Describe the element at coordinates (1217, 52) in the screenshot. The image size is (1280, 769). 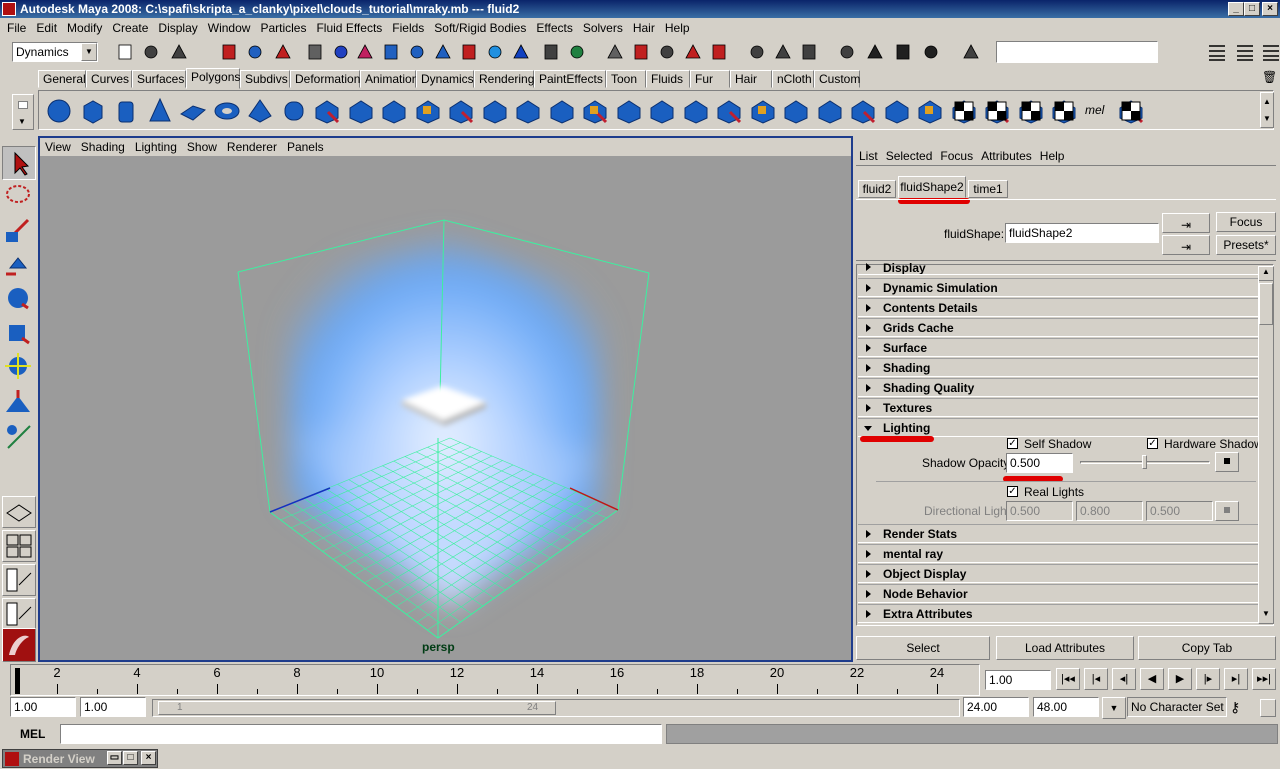
I see `layout-icon` at that location.